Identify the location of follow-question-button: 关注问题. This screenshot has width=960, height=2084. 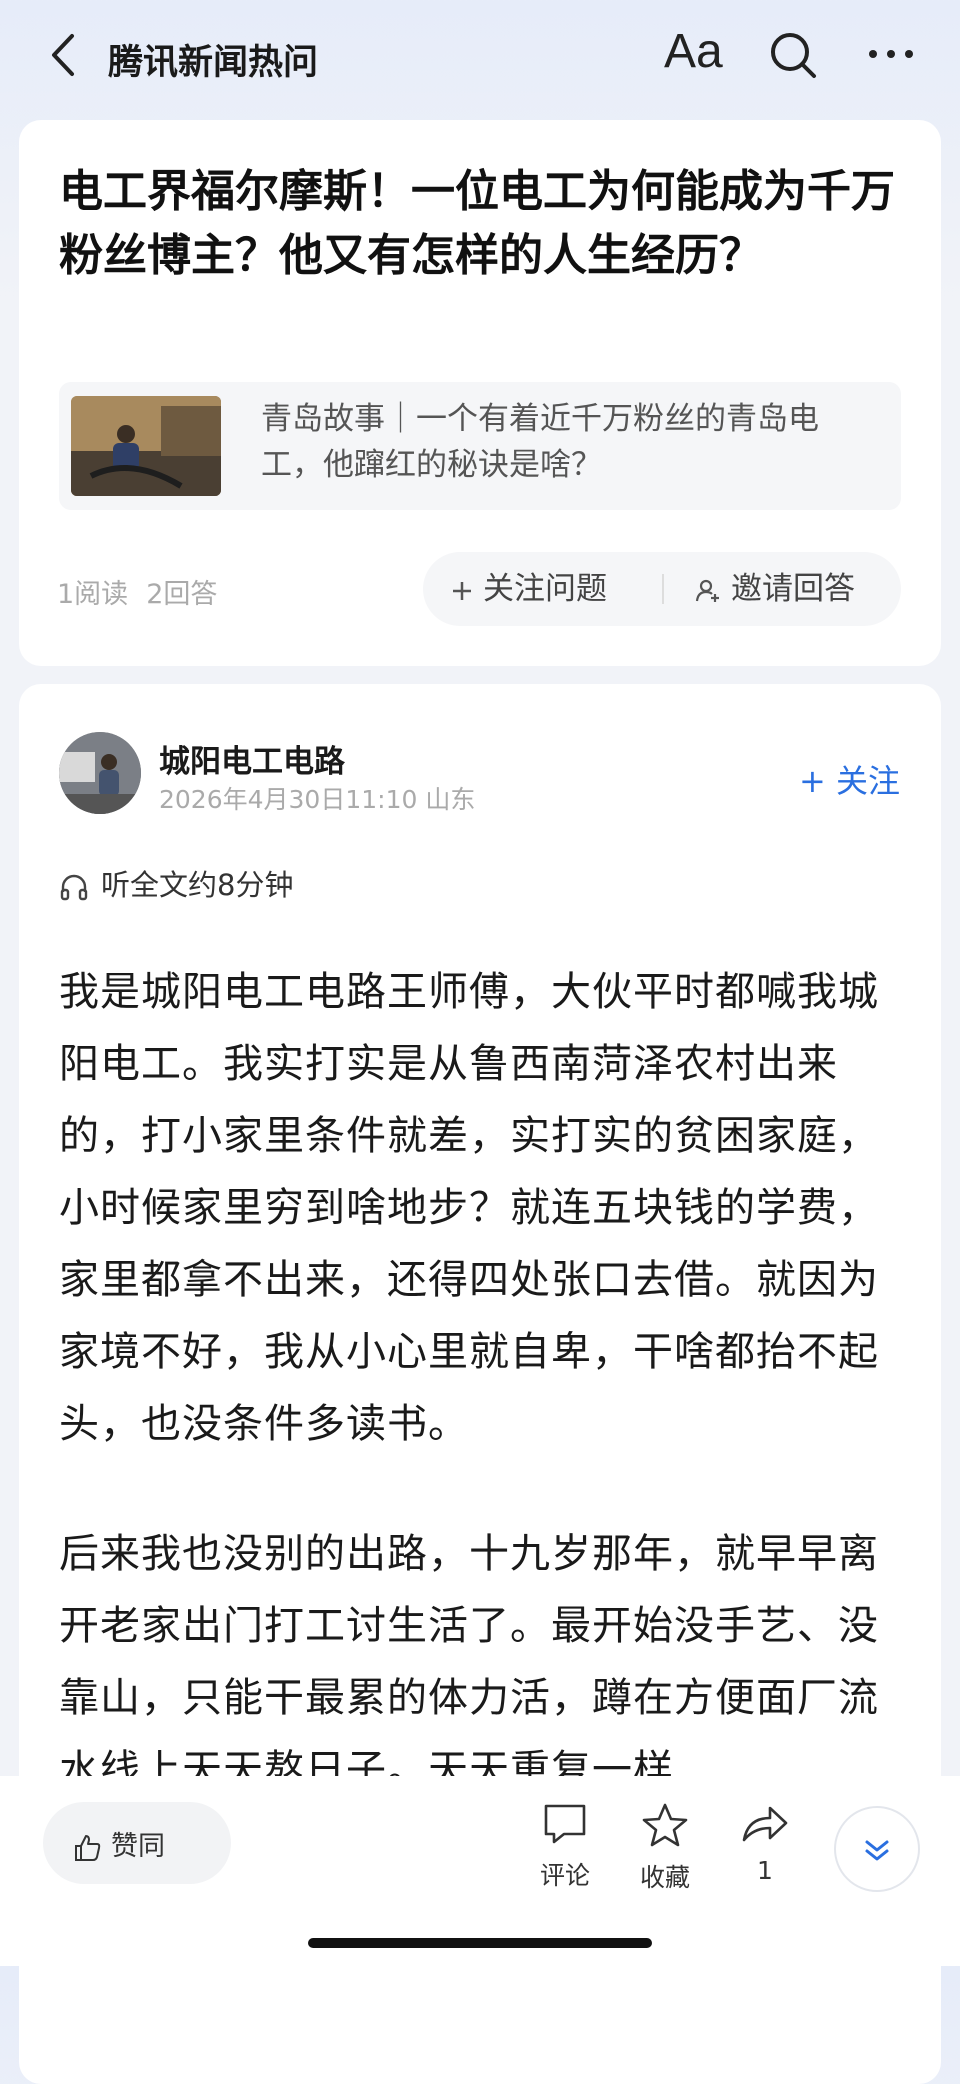
(529, 589).